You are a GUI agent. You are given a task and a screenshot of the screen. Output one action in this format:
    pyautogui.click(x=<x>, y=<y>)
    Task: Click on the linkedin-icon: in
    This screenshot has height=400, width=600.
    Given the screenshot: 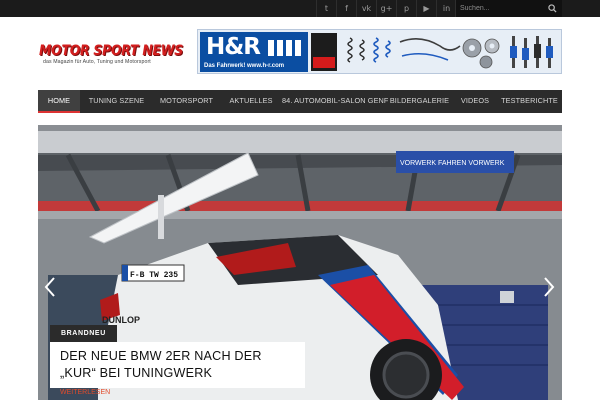 What is the action you would take?
    pyautogui.click(x=446, y=8)
    